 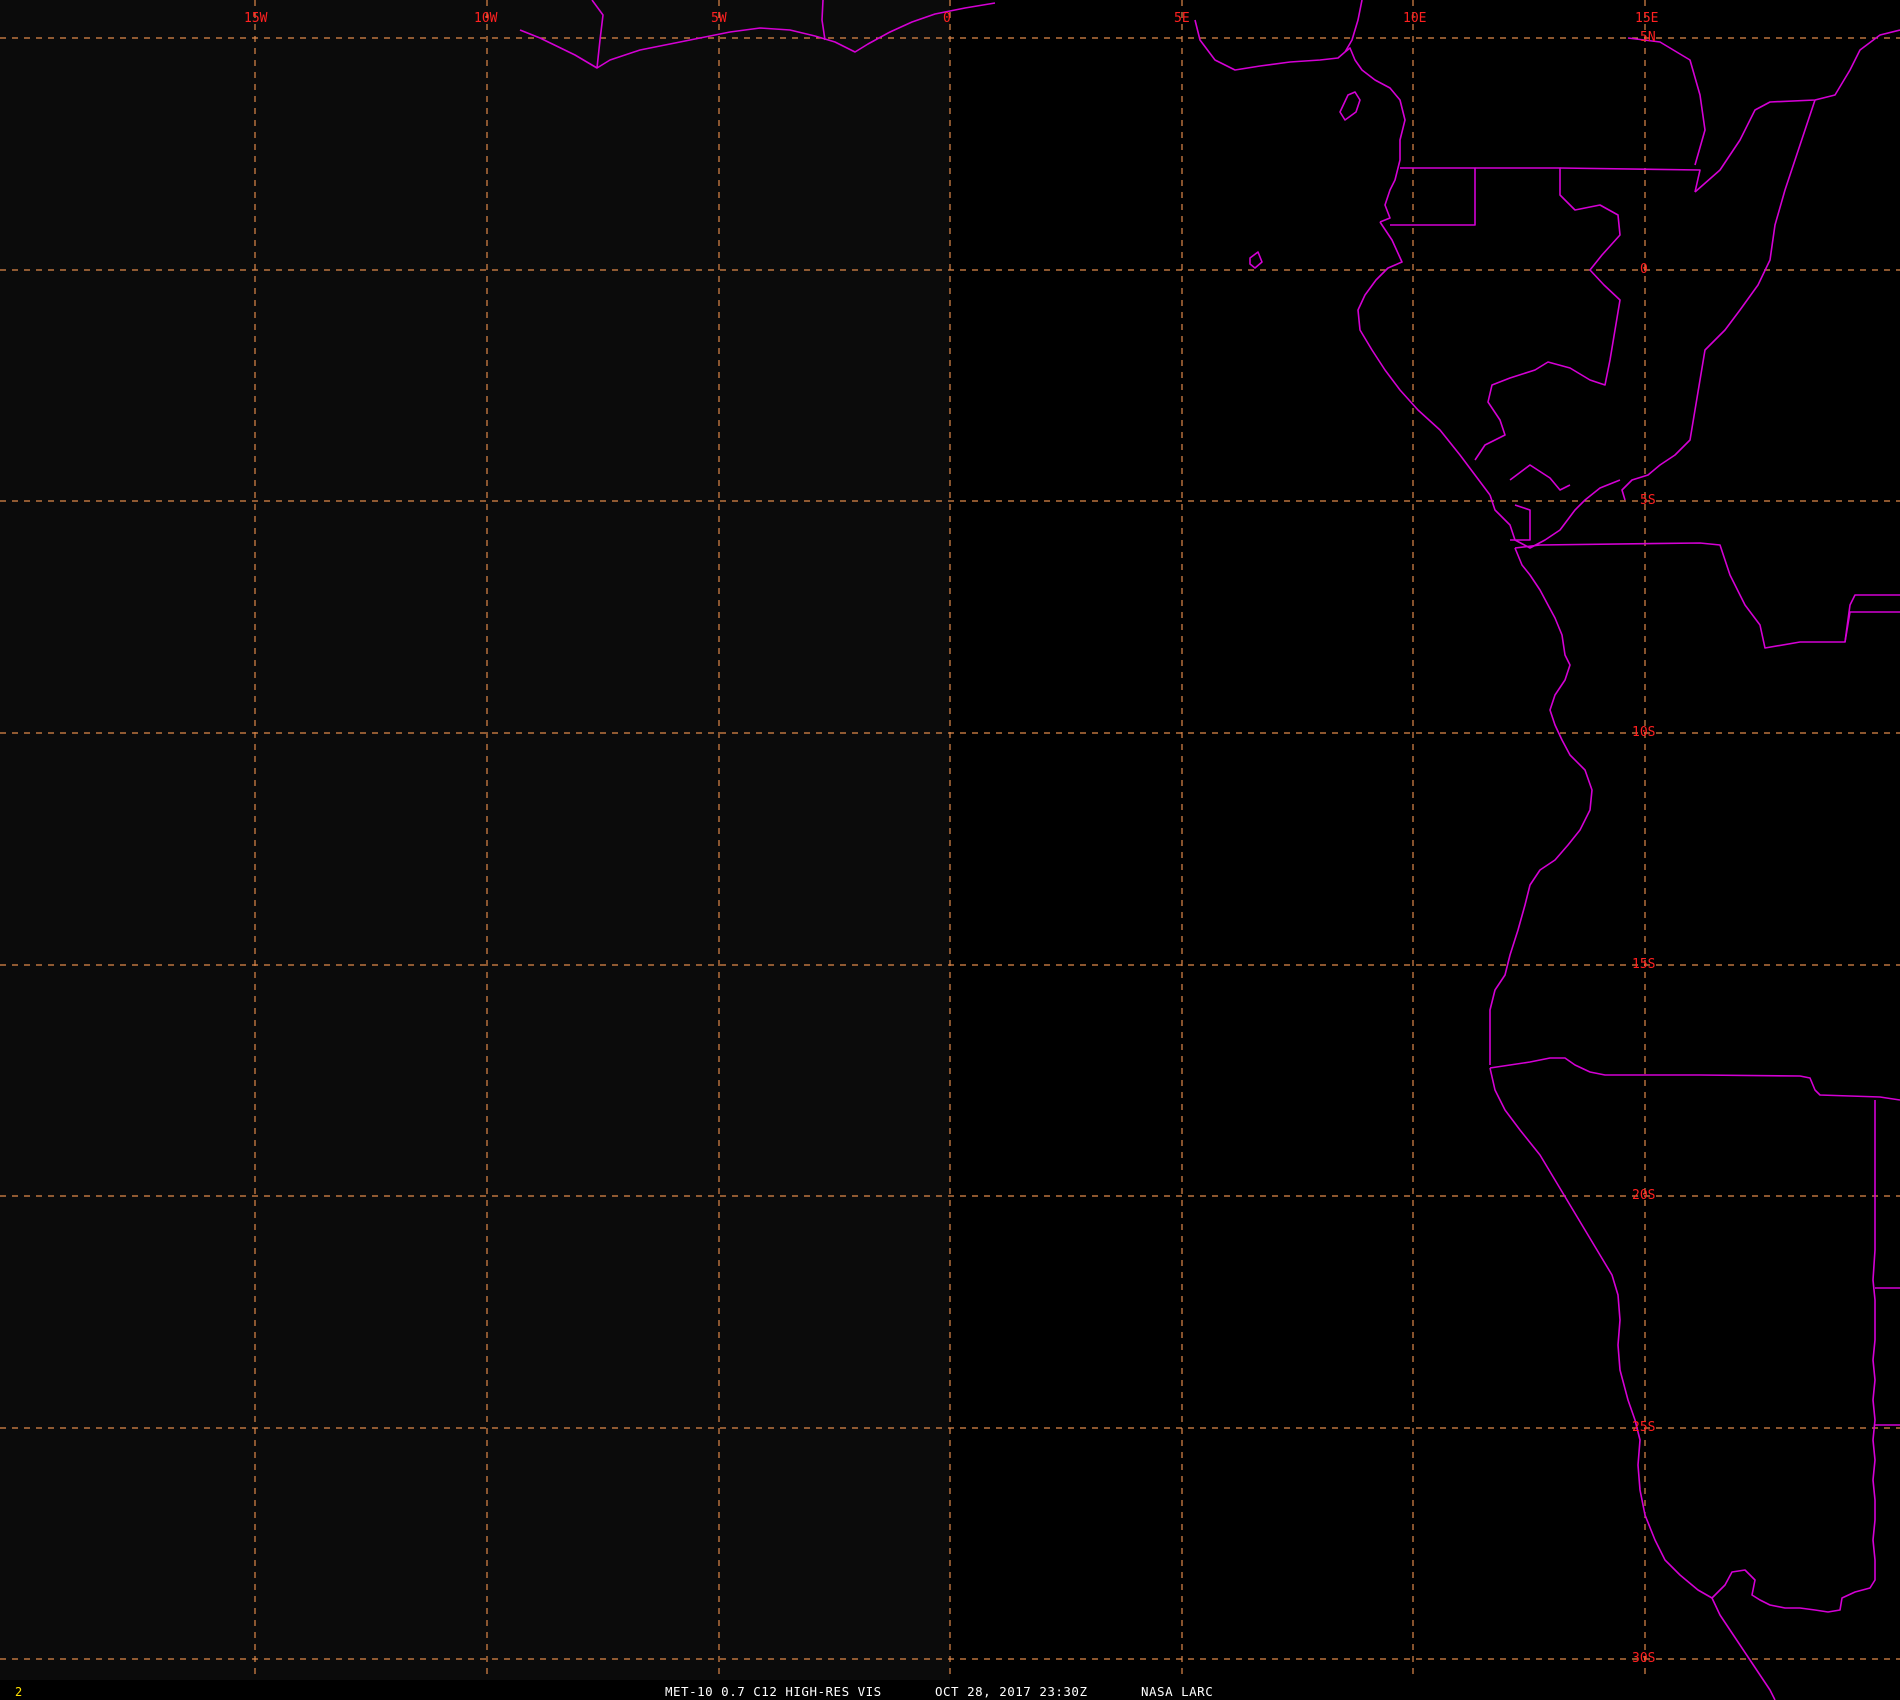 I want to click on lat-label-5n: 5N, so click(x=1648, y=37).